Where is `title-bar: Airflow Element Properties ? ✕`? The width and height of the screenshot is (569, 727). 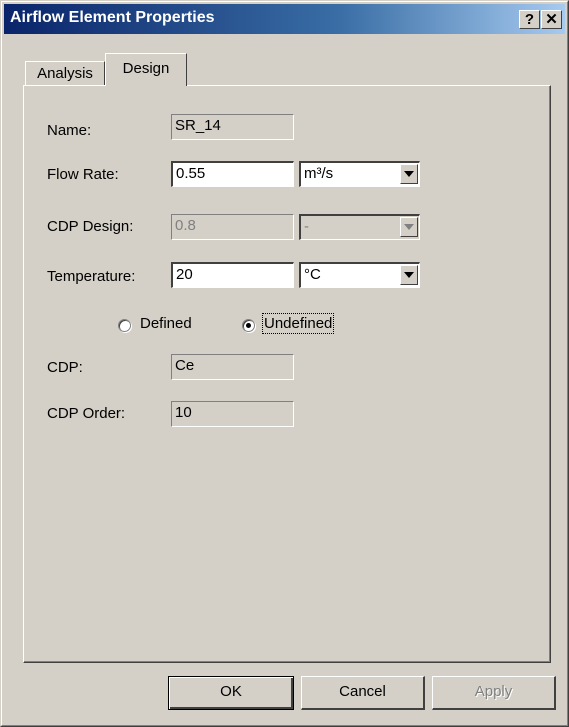
title-bar: Airflow Element Properties ? ✕ is located at coordinates (284, 19).